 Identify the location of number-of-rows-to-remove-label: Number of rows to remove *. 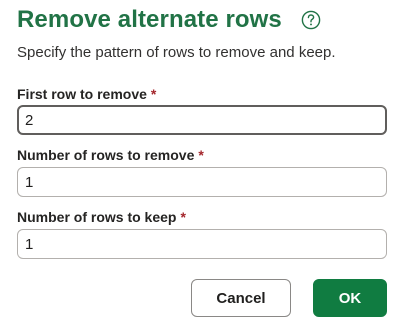
(110, 155).